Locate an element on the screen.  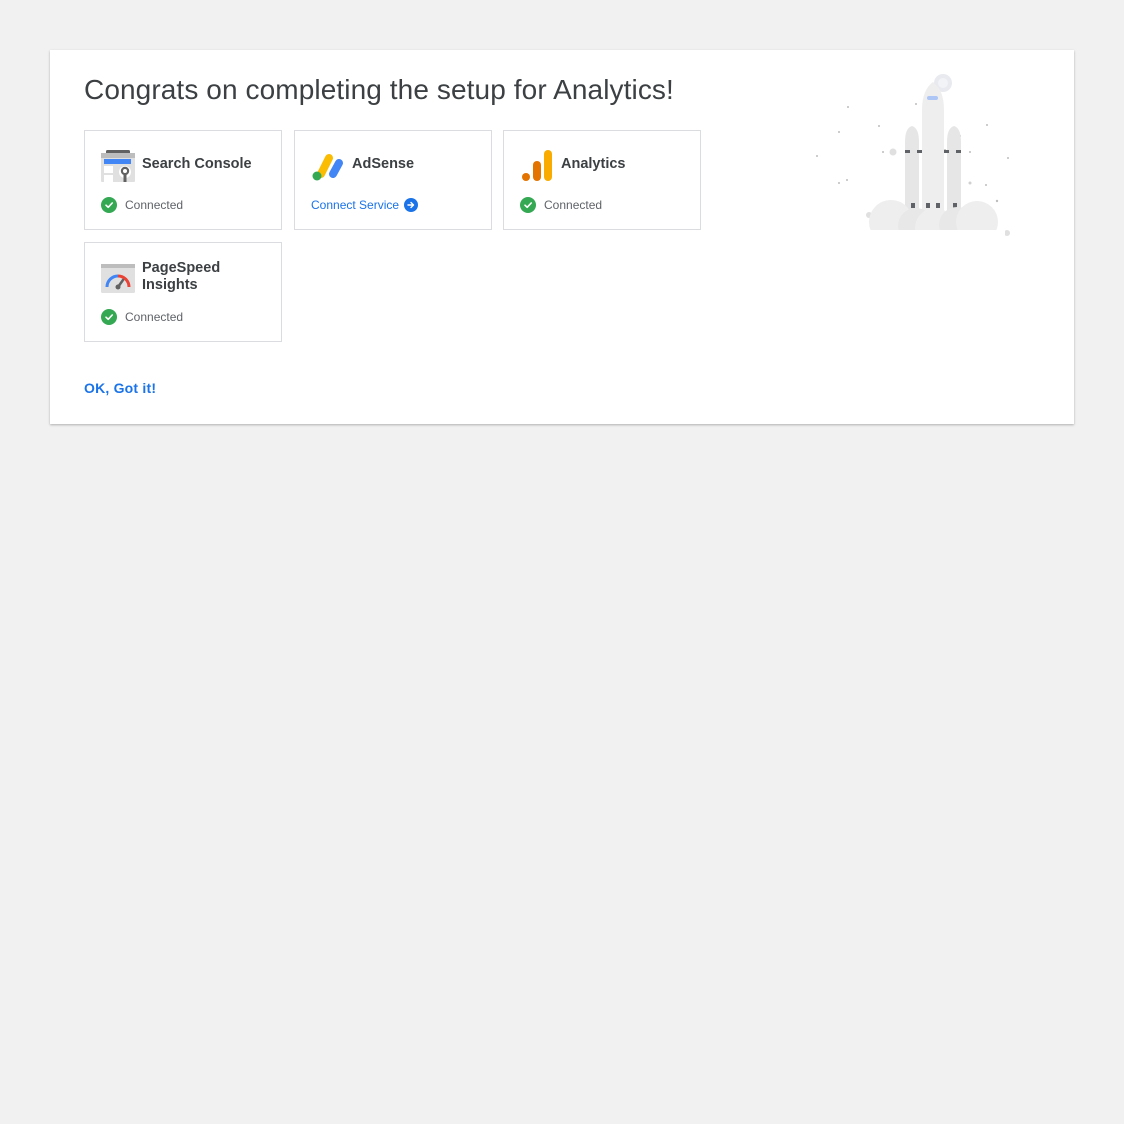
analytics-icon is located at coordinates (537, 165).